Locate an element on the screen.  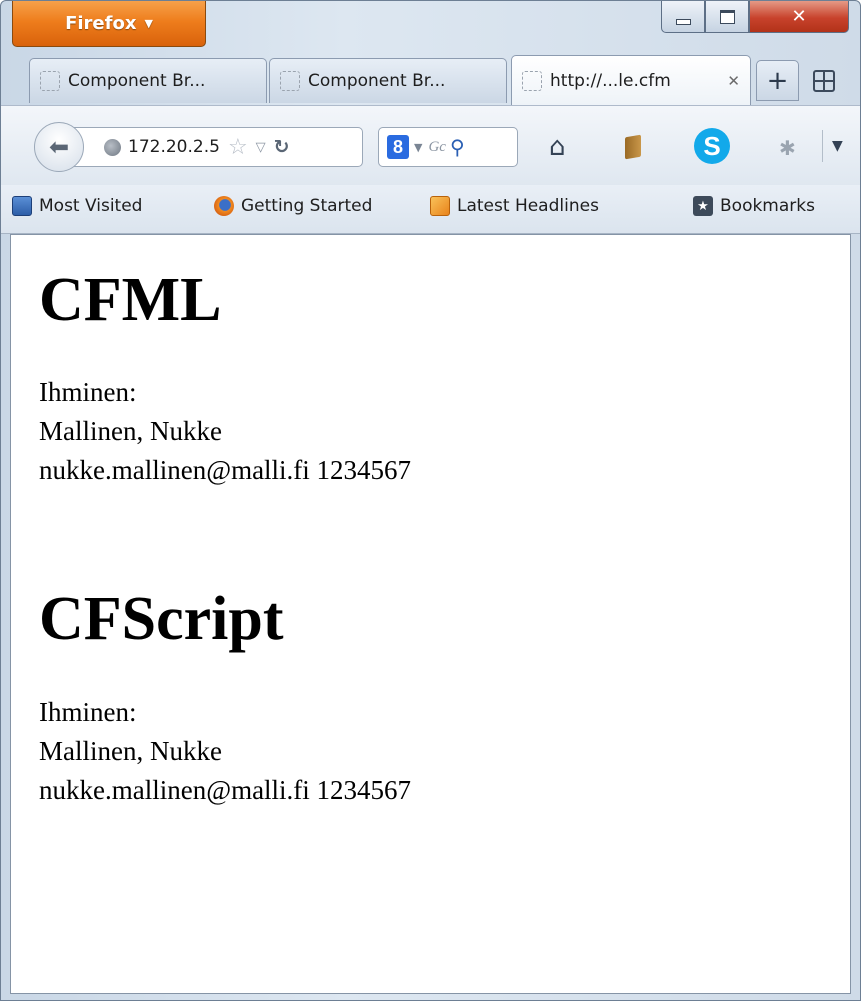
navigation-toolbar: ⬅ 172.20.2.5 ☆ ▽ ↻ 8 ▼ Gc ⚲ ⌂ S ✱ ▼ is located at coordinates (430, 145).